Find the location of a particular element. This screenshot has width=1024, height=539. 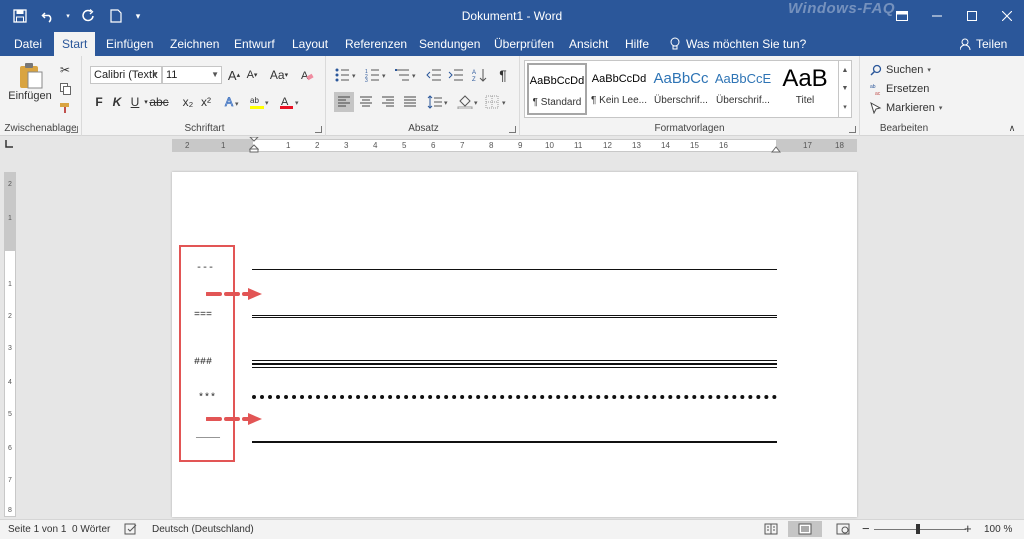

bullets-icon: ▾ is located at coordinates (347, 75).